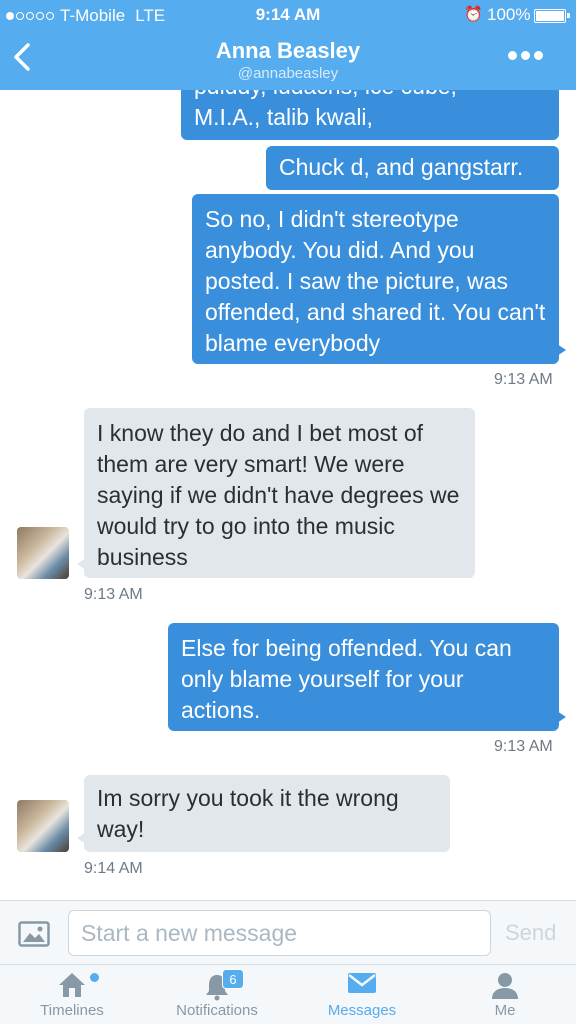 The width and height of the screenshot is (576, 1024). I want to click on tab-label: Messages, so click(362, 1010).